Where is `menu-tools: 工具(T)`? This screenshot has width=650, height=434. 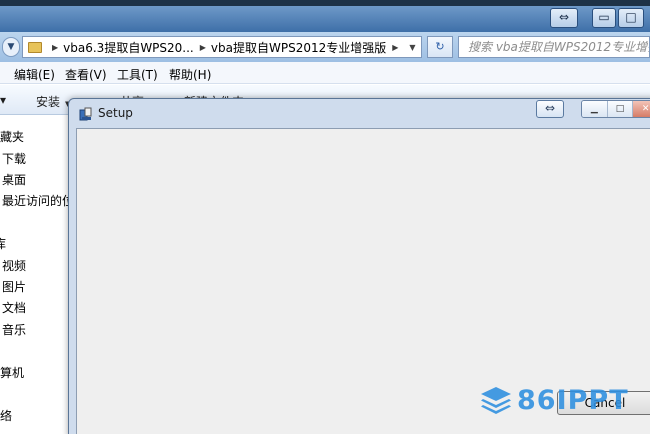
menu-tools: 工具(T) is located at coordinates (137, 74).